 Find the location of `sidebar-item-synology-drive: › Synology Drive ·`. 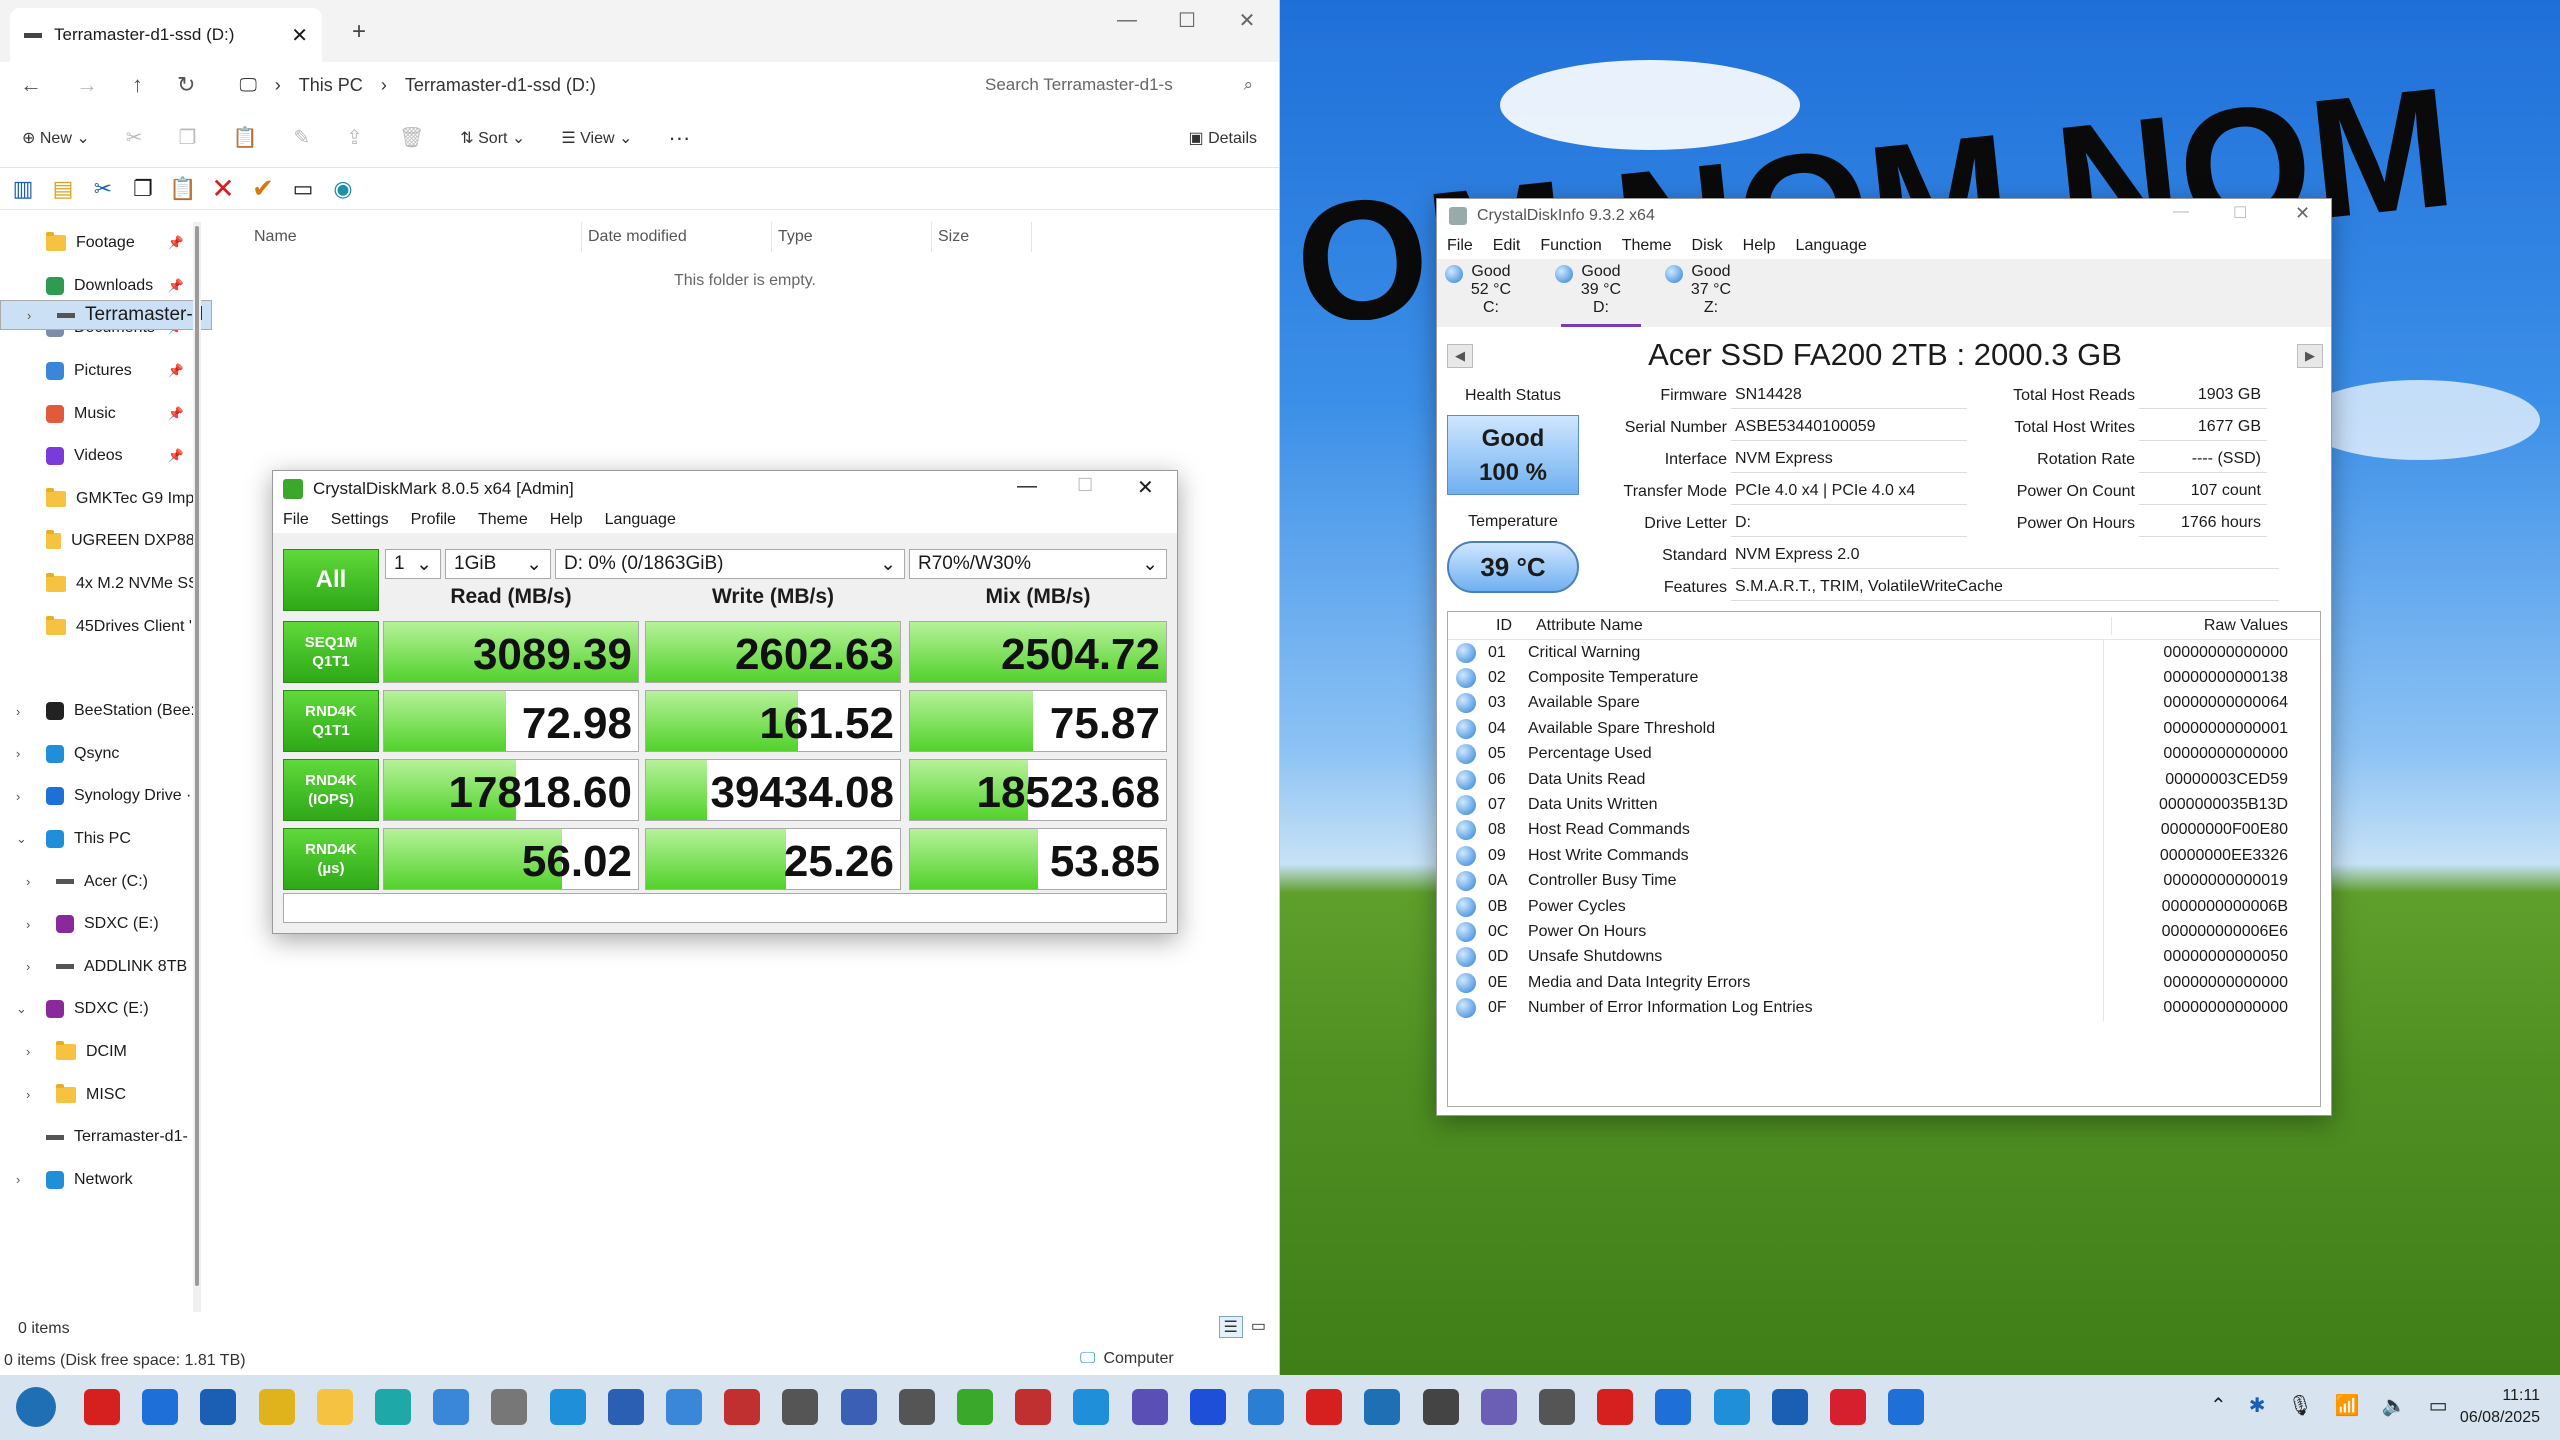

sidebar-item-synology-drive: › Synology Drive · is located at coordinates (100, 796).